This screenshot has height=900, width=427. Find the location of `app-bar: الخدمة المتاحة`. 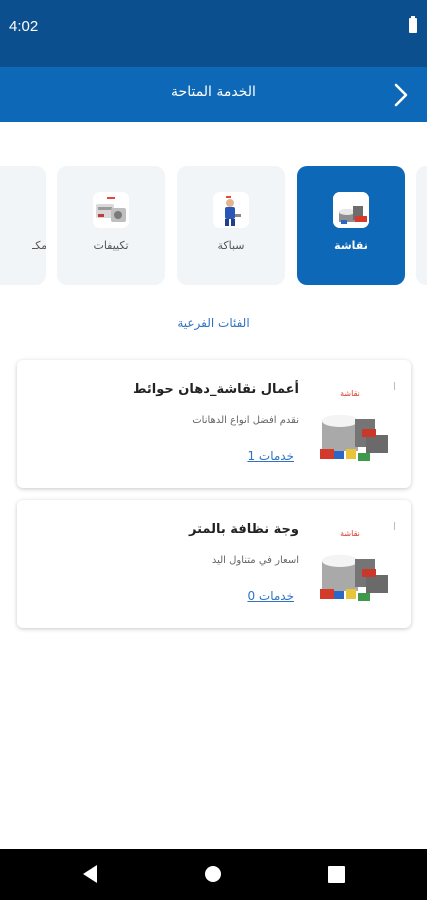

app-bar: الخدمة المتاحة is located at coordinates (213, 94).